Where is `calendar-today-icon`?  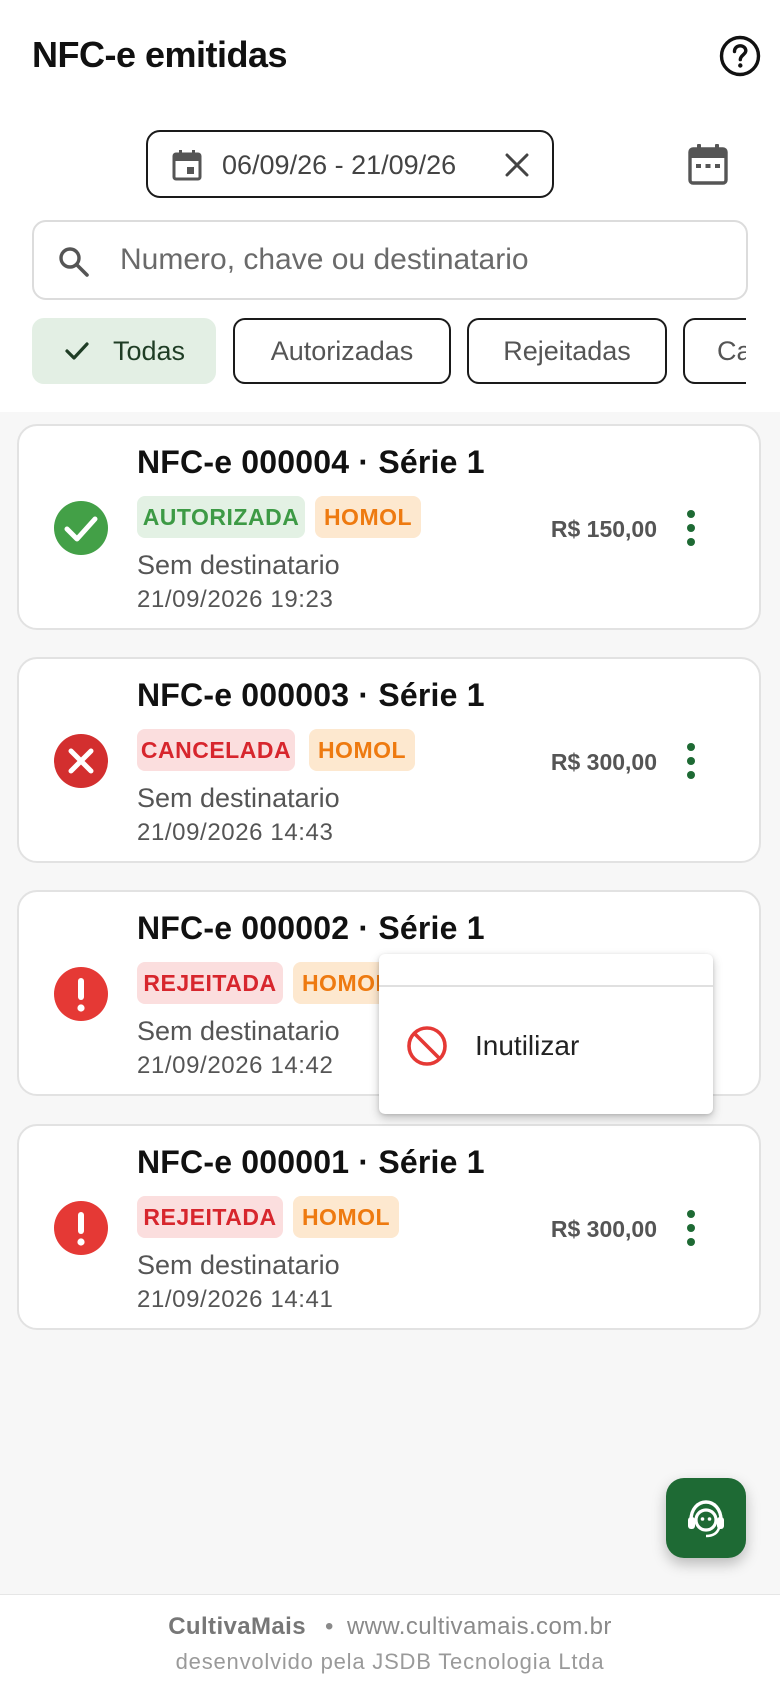 calendar-today-icon is located at coordinates (187, 165).